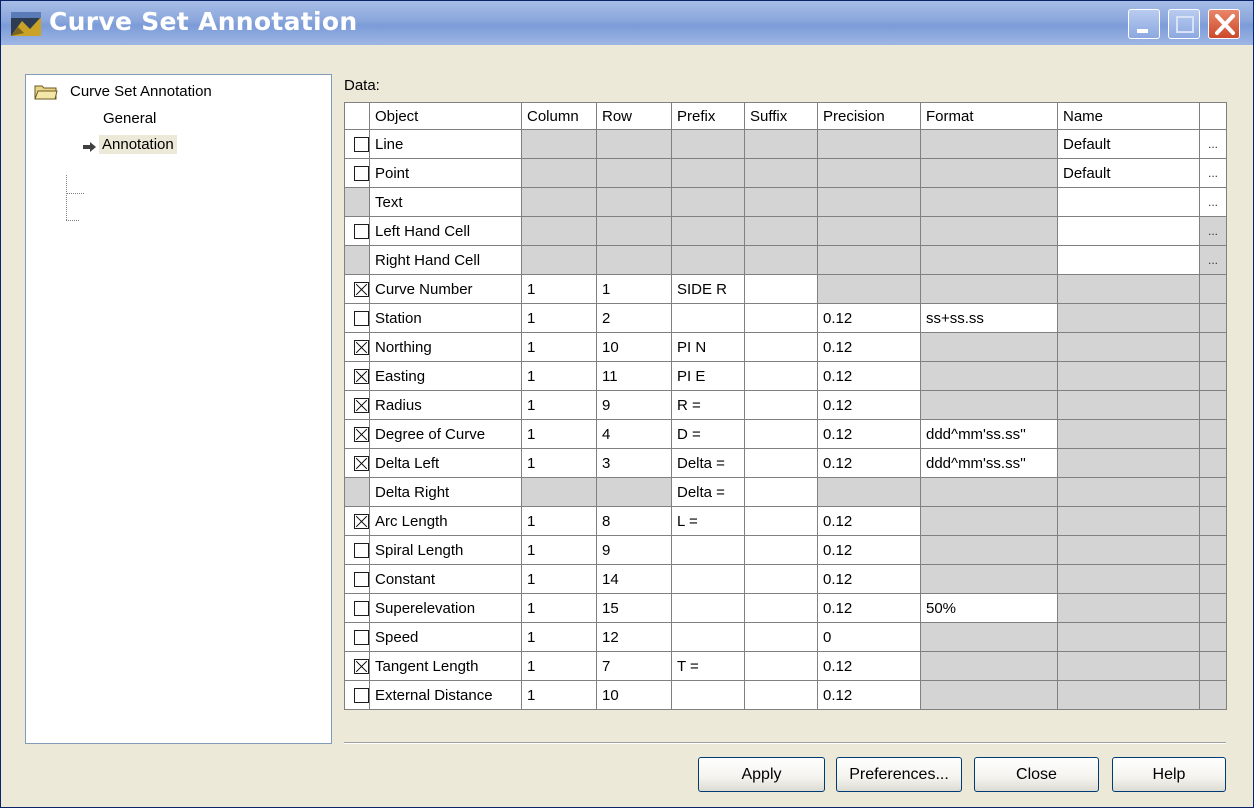 The width and height of the screenshot is (1254, 808). Describe the element at coordinates (634, 463) in the screenshot. I see `row-cell: 3` at that location.